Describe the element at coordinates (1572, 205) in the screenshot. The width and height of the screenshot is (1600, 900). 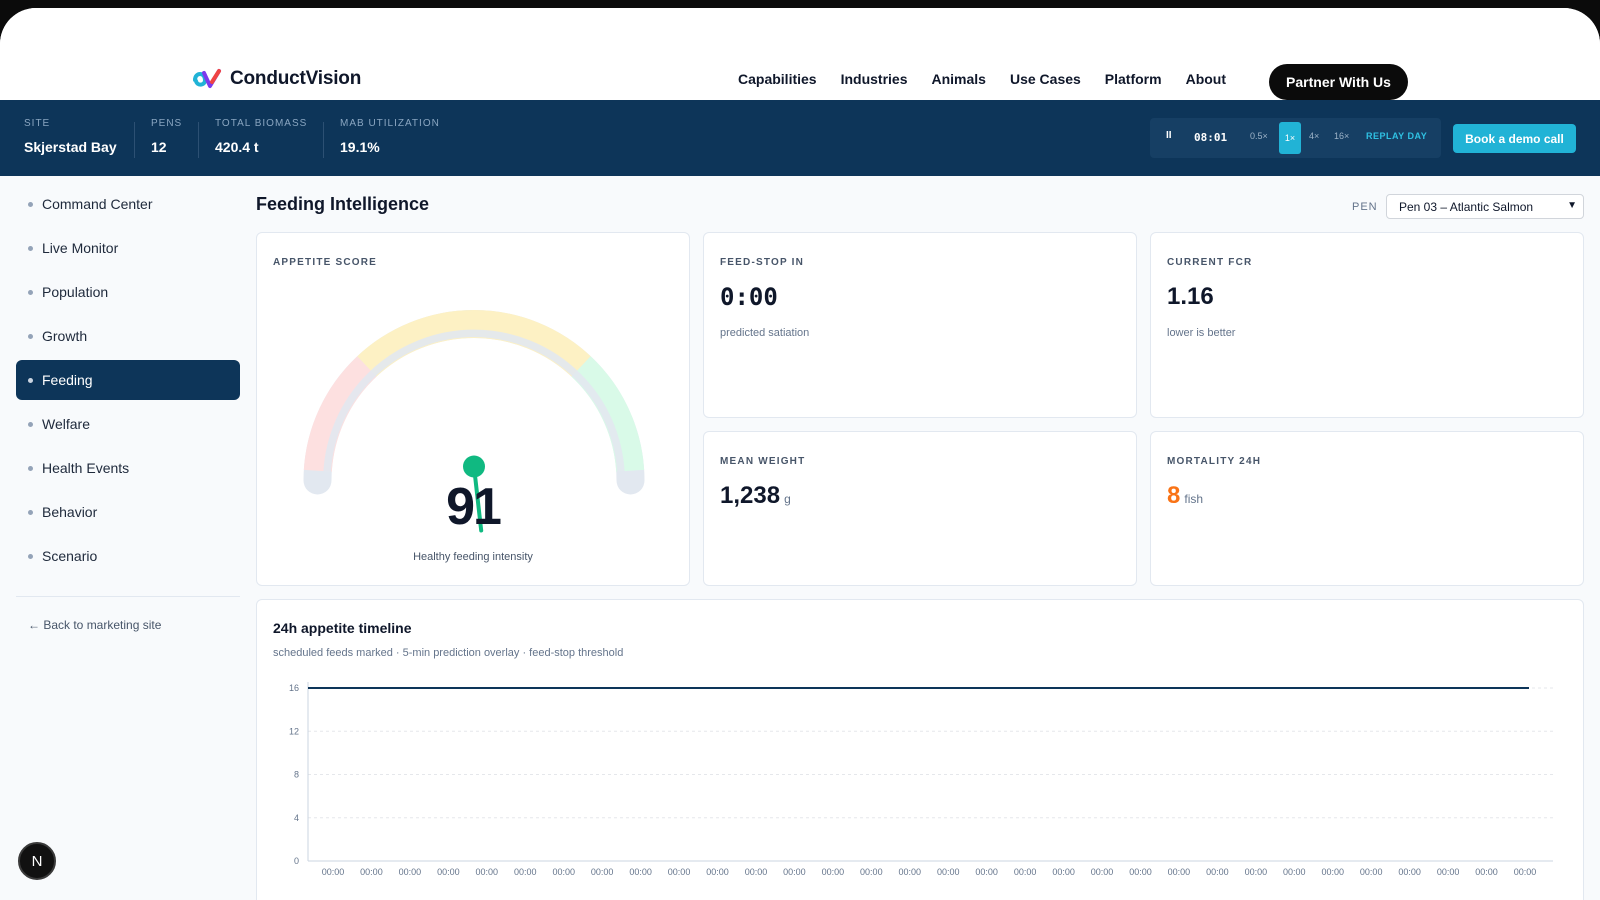
I see `chevron-down-icon: ▼` at that location.